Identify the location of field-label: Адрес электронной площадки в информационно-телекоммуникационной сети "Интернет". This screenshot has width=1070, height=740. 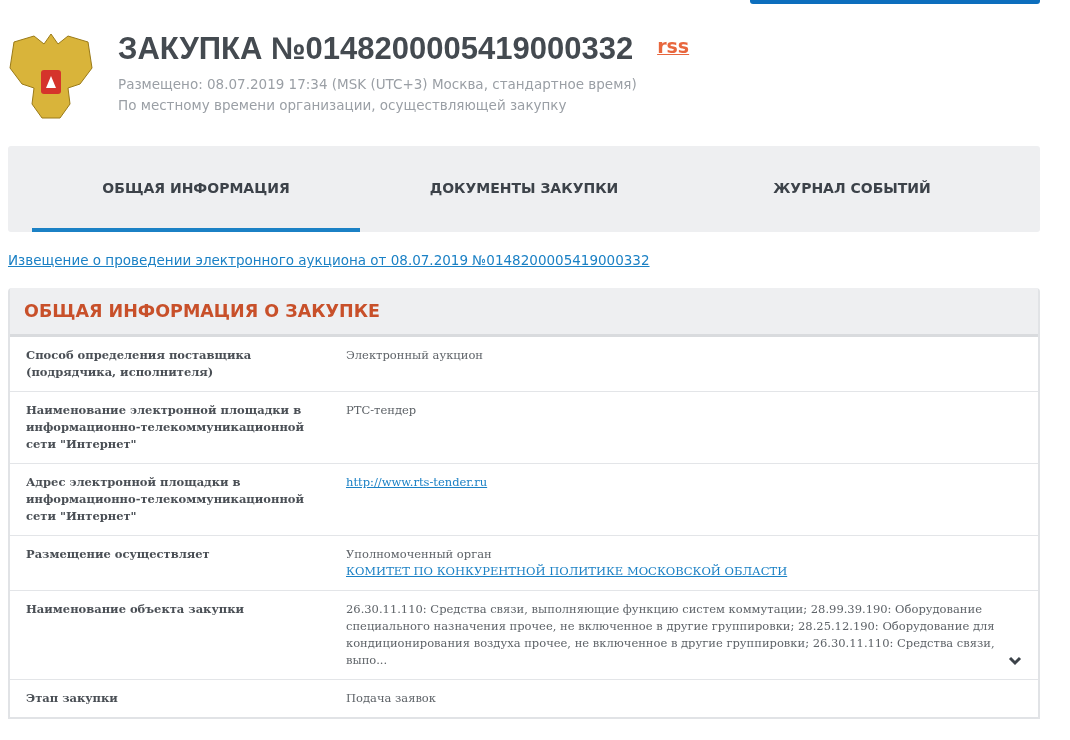
(166, 500).